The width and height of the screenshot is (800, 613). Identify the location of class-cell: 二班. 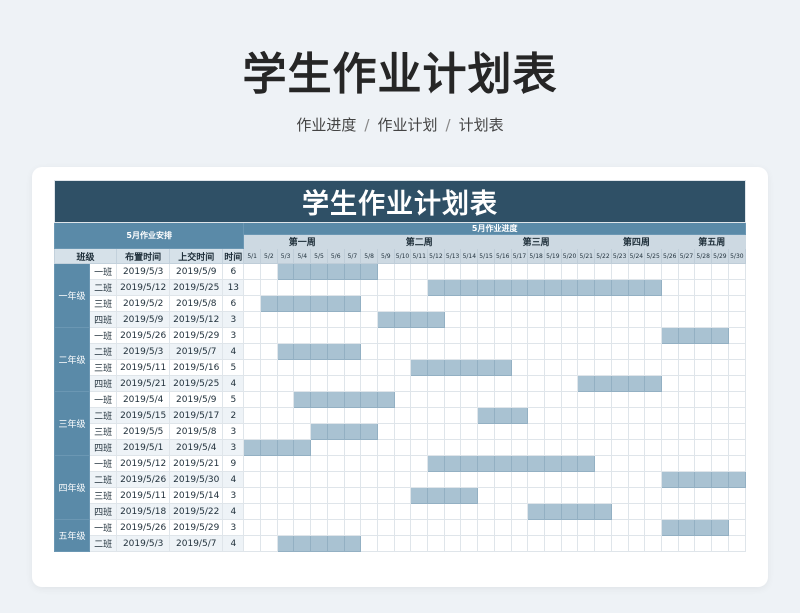
(103, 415).